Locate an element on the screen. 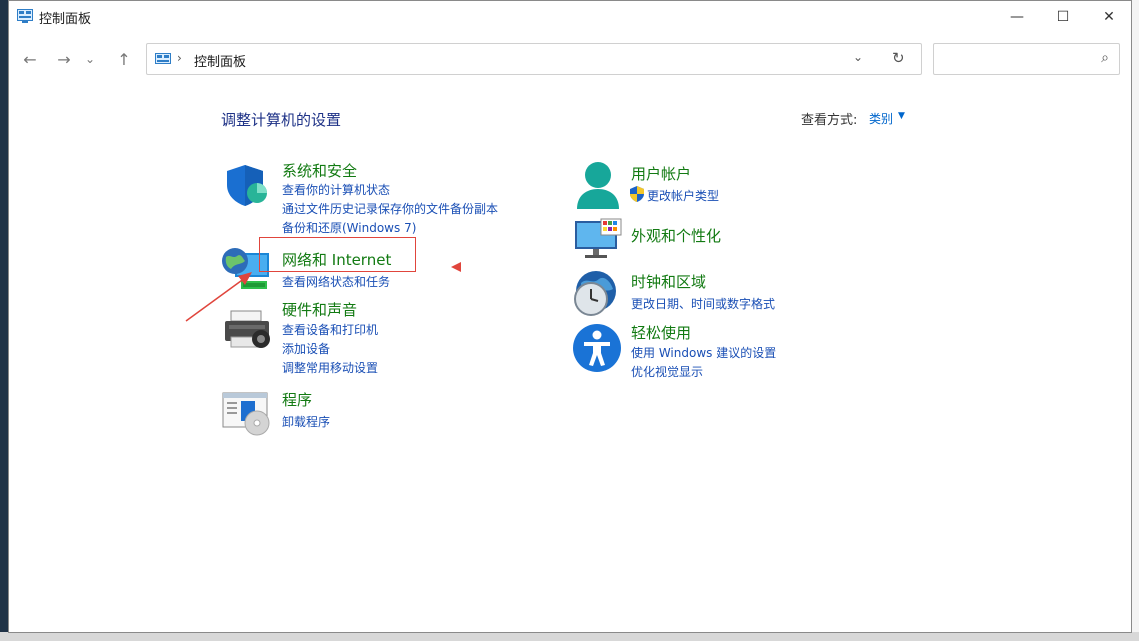  accessibility-icon is located at coordinates (597, 348).